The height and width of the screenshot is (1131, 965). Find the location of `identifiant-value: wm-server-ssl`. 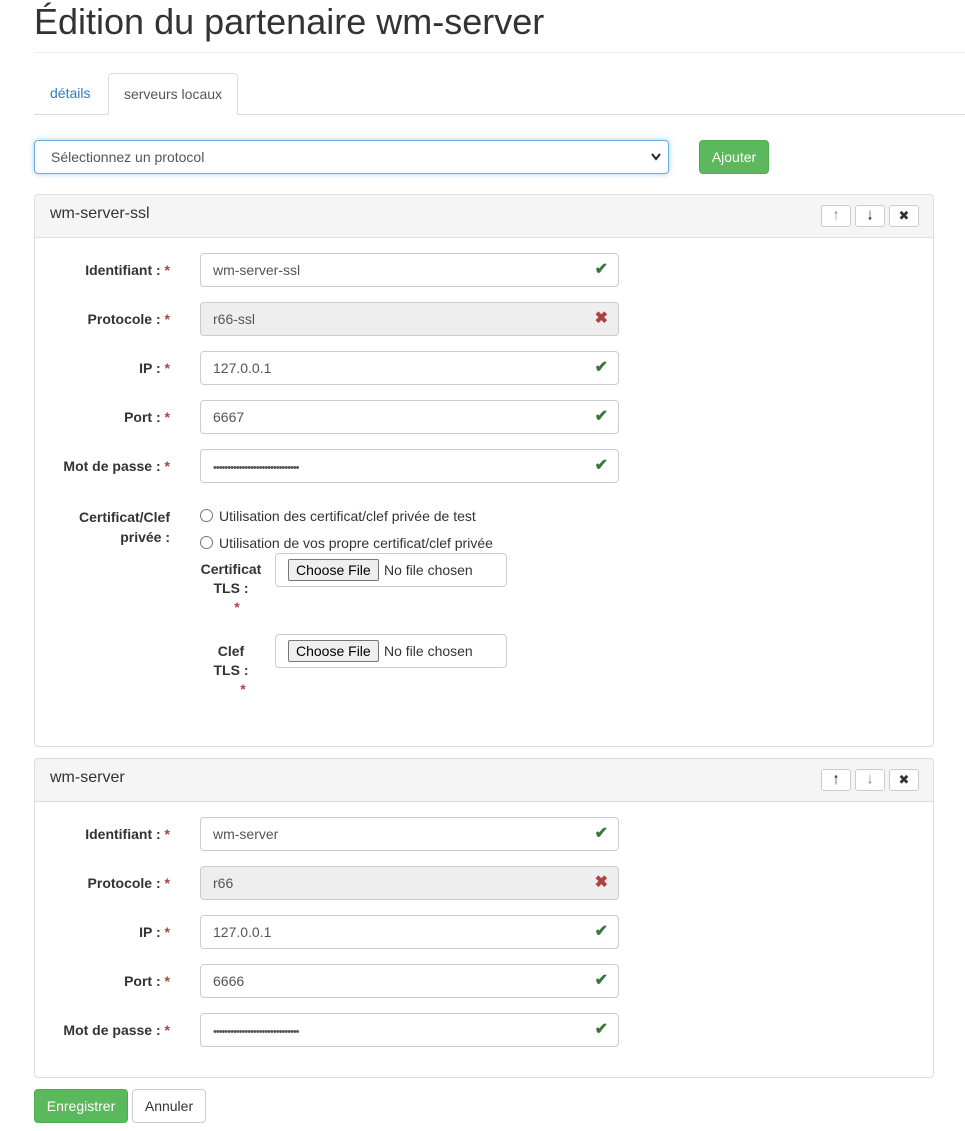

identifiant-value: wm-server-ssl is located at coordinates (257, 270).